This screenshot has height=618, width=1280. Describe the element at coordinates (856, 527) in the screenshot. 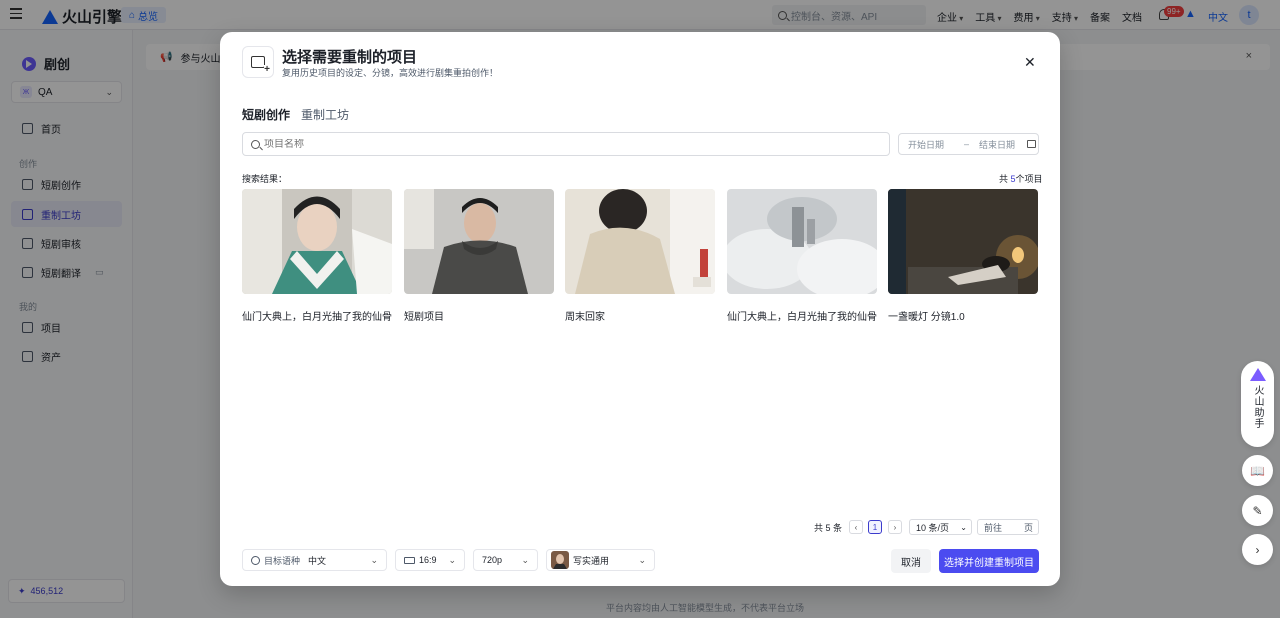

I see `pagination-prev-button: ‹` at that location.